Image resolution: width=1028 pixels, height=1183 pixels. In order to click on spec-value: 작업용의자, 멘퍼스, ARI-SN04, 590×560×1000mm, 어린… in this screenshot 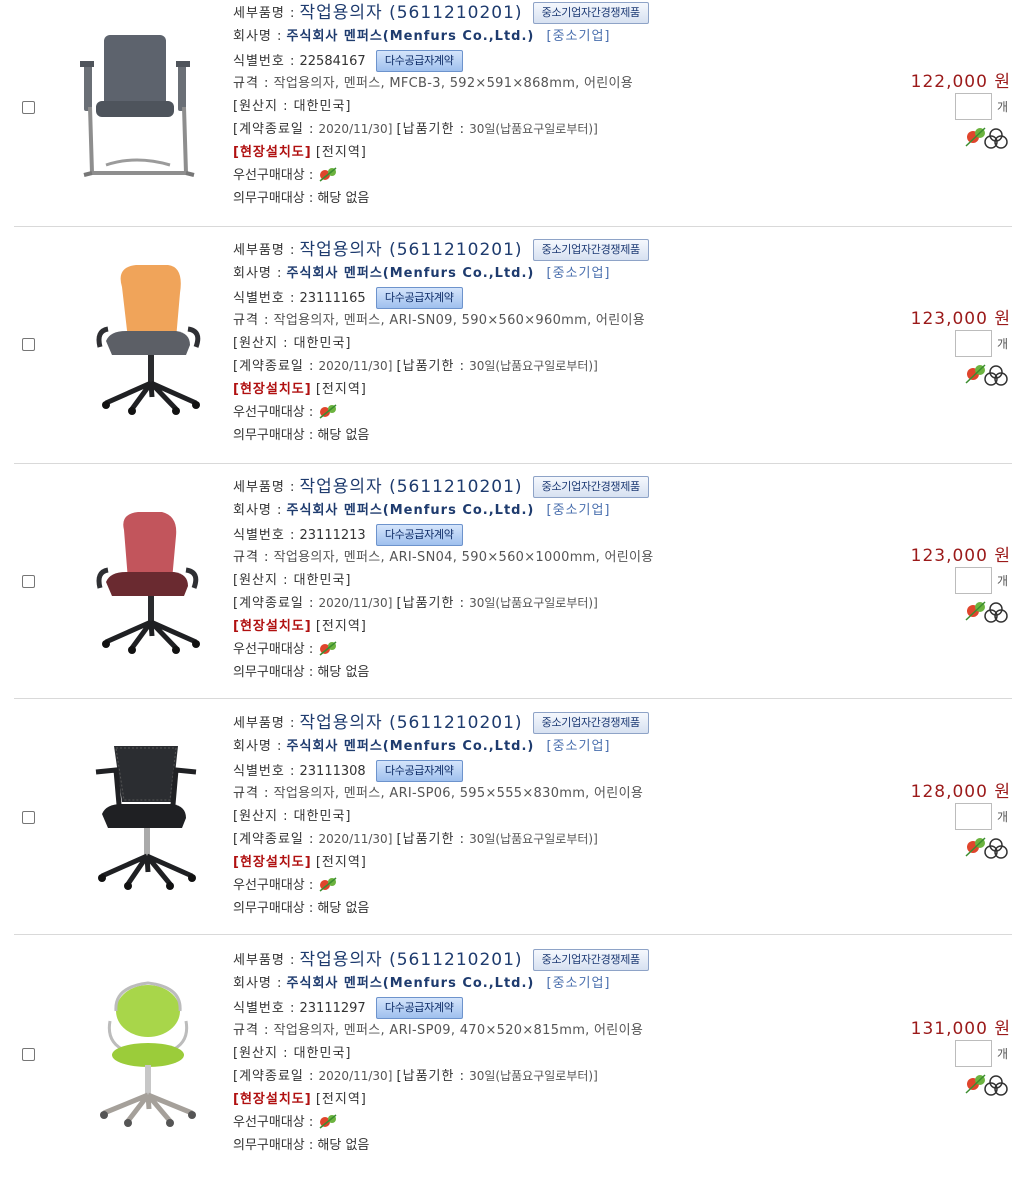, I will do `click(463, 557)`.